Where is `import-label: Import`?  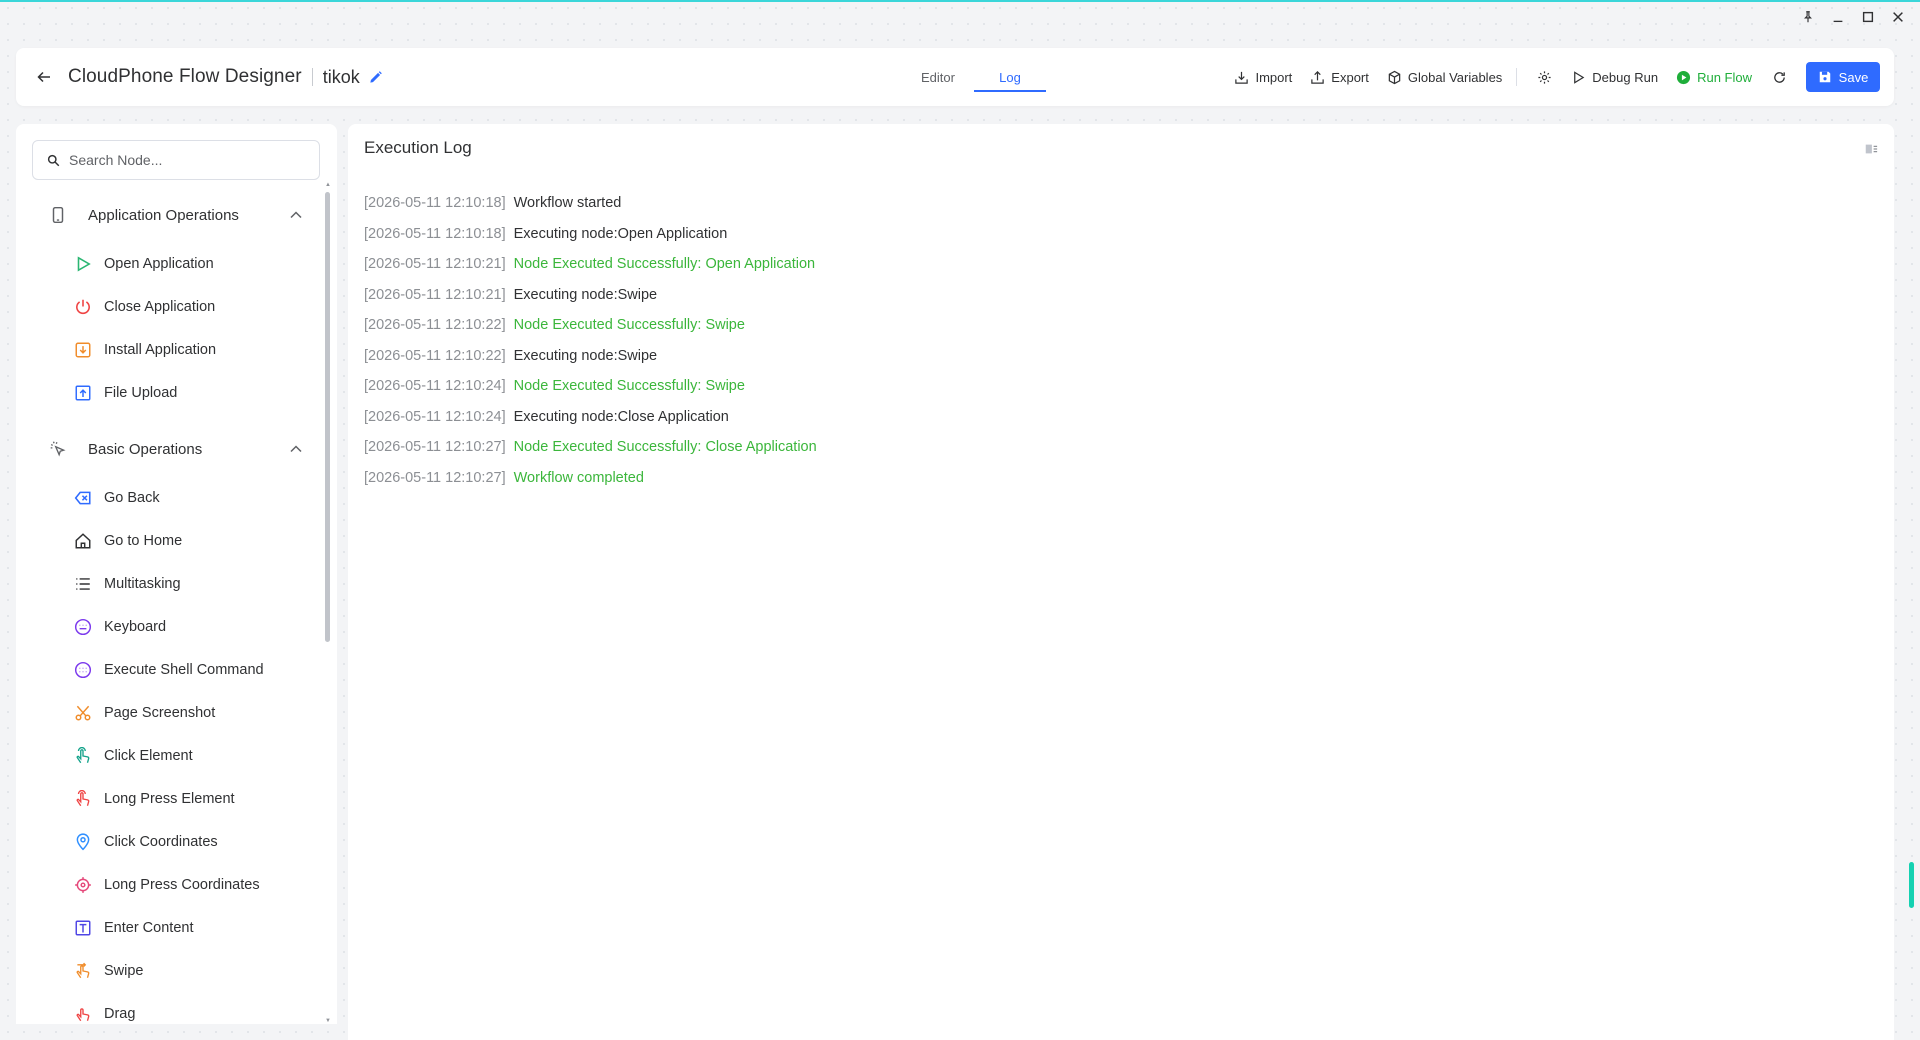
import-label: Import is located at coordinates (1274, 77).